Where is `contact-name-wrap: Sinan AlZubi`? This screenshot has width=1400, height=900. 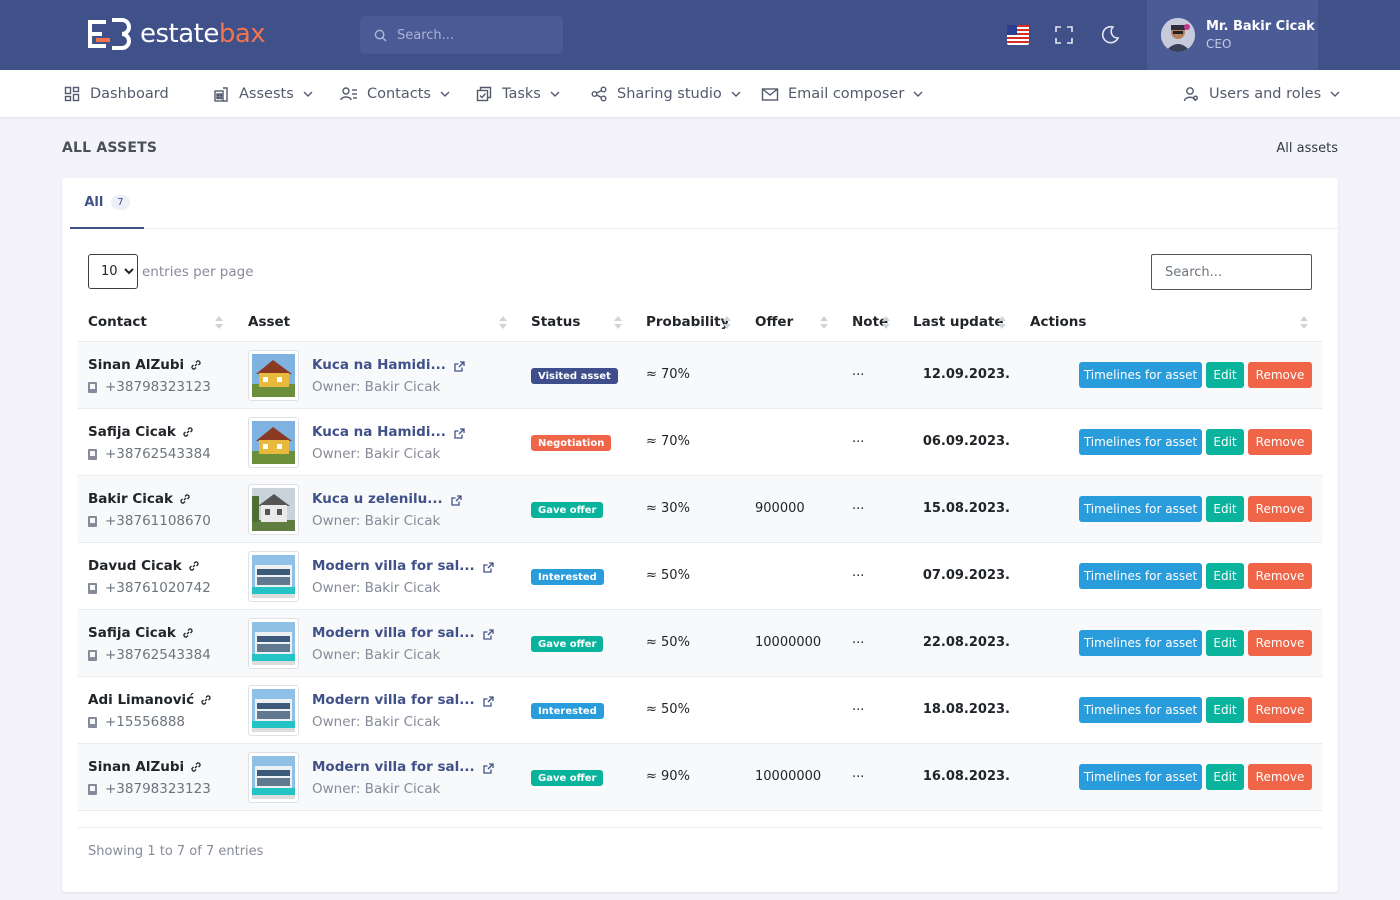
contact-name-wrap: Sinan AlZubi is located at coordinates (149, 365).